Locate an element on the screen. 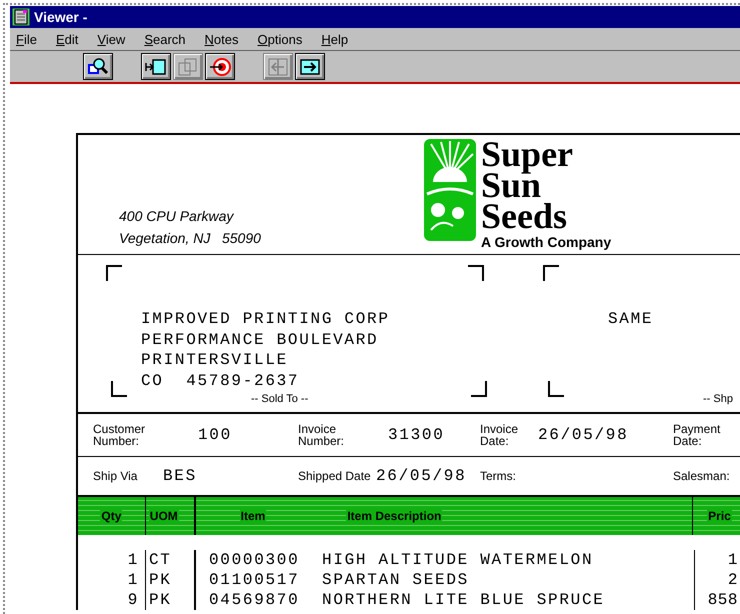 The height and width of the screenshot is (614, 740). company-name-line: Seeds is located at coordinates (524, 216).